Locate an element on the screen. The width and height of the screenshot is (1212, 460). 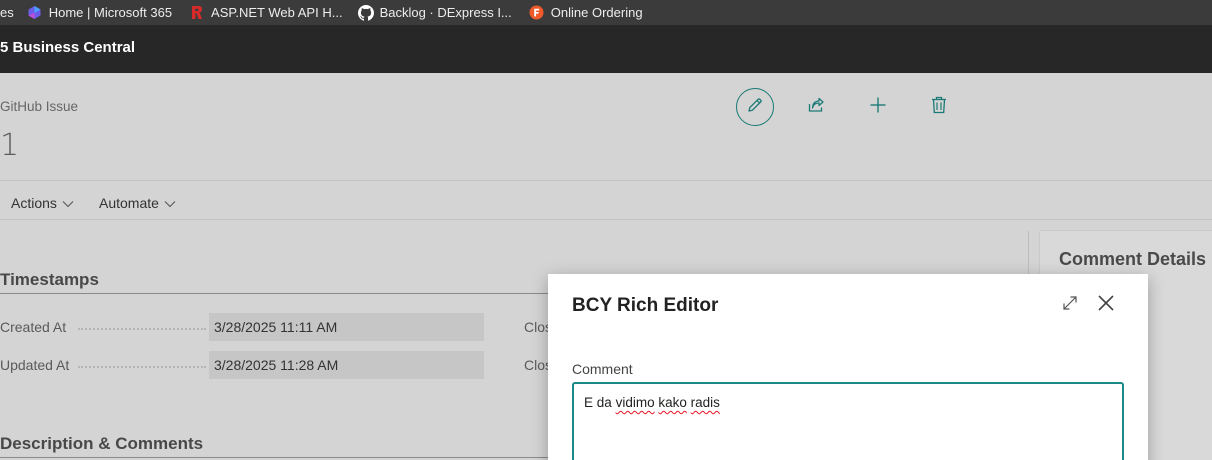
updated-at-value: 3/28/2025 11:28 AM is located at coordinates (346, 365).